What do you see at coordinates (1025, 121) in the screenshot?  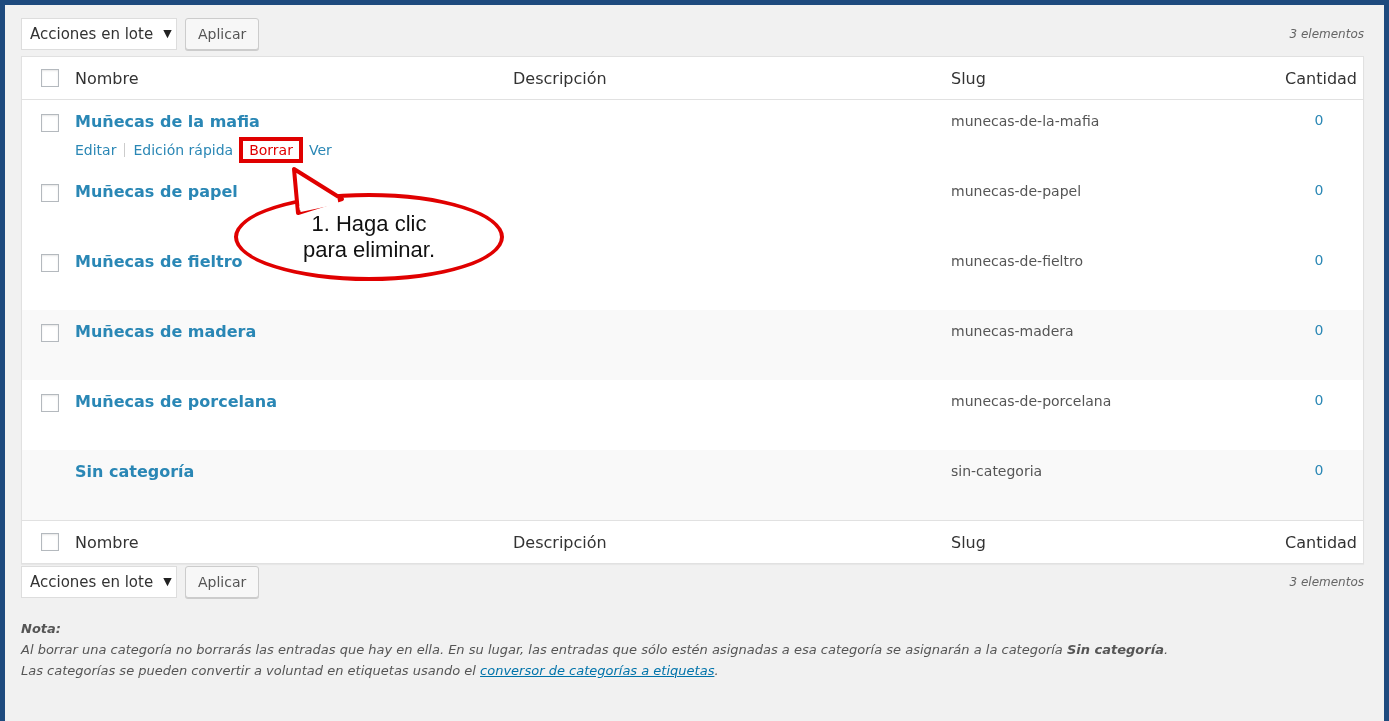 I see `table-cell: munecas-de-la-mafia` at bounding box center [1025, 121].